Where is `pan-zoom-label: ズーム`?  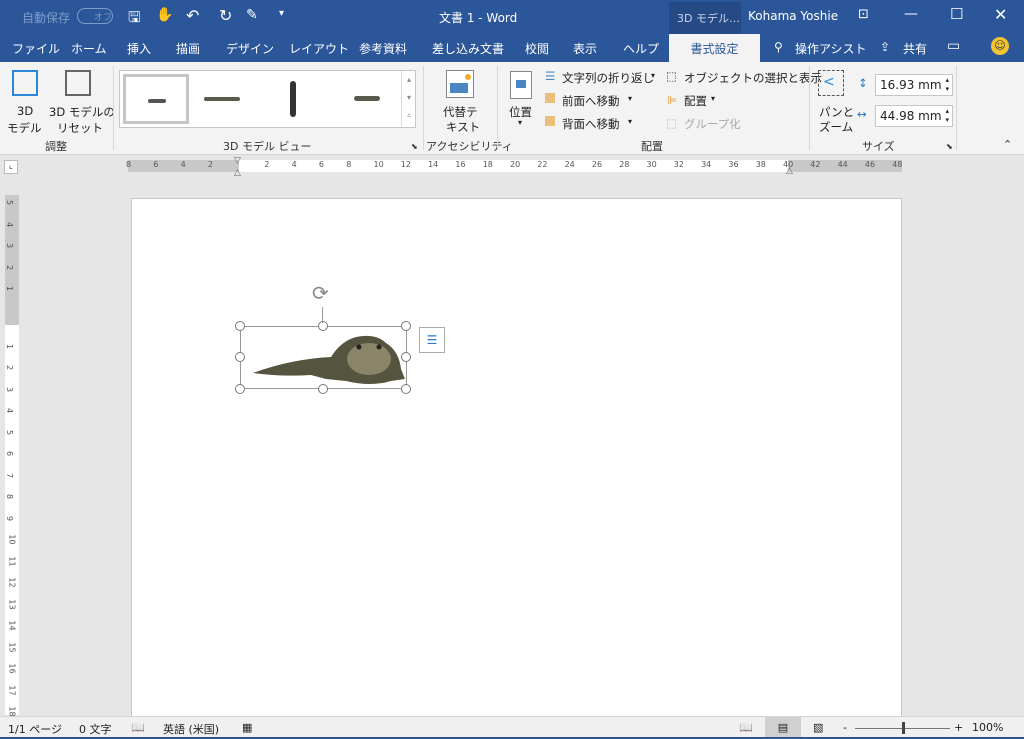
pan-zoom-label: ズーム is located at coordinates (836, 127).